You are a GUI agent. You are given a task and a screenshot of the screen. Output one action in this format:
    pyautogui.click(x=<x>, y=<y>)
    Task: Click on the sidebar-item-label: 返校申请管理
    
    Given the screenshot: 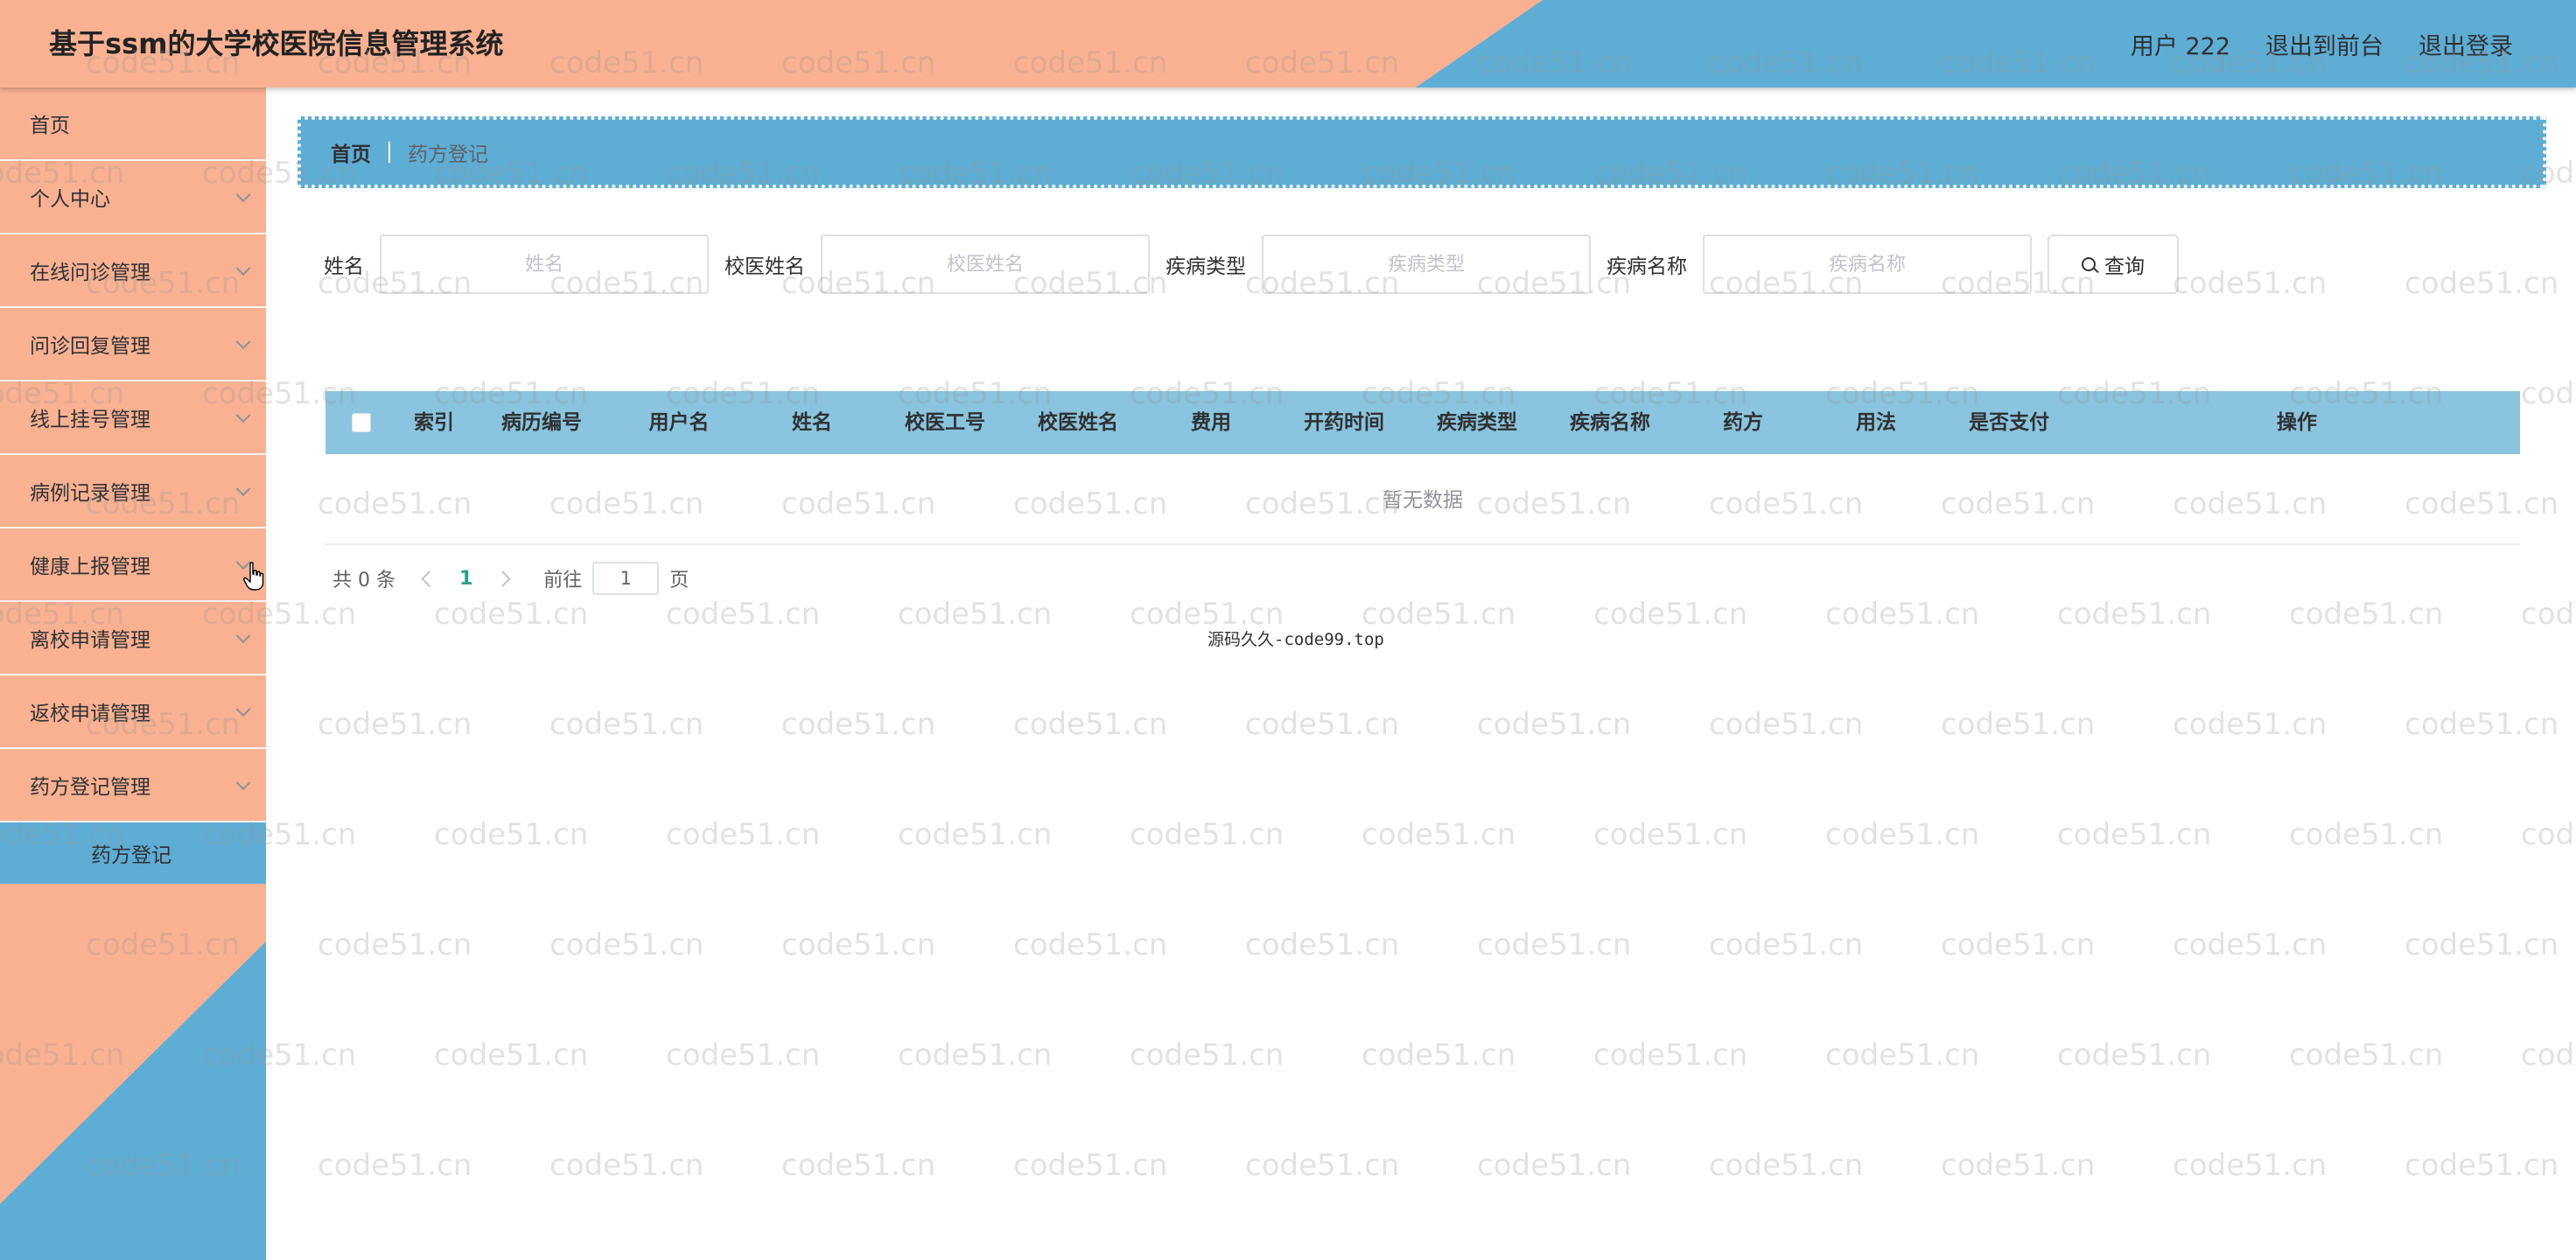 What is the action you would take?
    pyautogui.click(x=90, y=714)
    